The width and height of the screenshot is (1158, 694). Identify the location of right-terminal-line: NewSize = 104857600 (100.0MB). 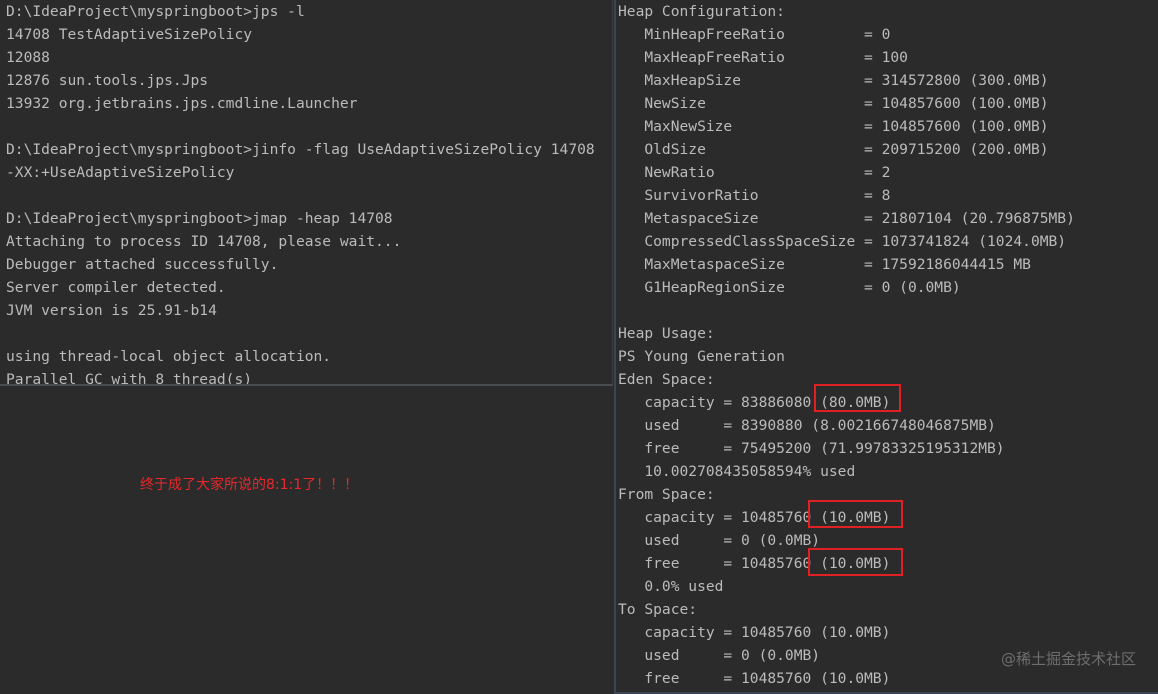
(833, 103).